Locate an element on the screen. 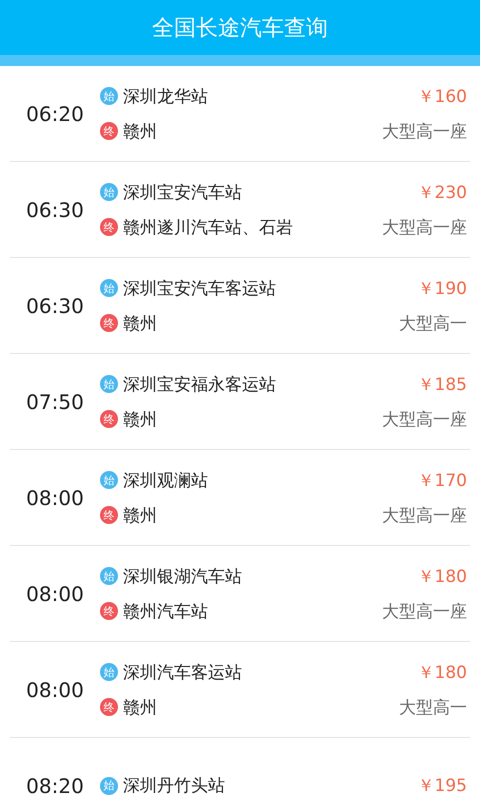 The image size is (480, 800). trip-row: 06:30 始 深圳宝安汽车站 终 赣州遂川汽车站、石岩 ￥230 大型高一座 is located at coordinates (240, 210).